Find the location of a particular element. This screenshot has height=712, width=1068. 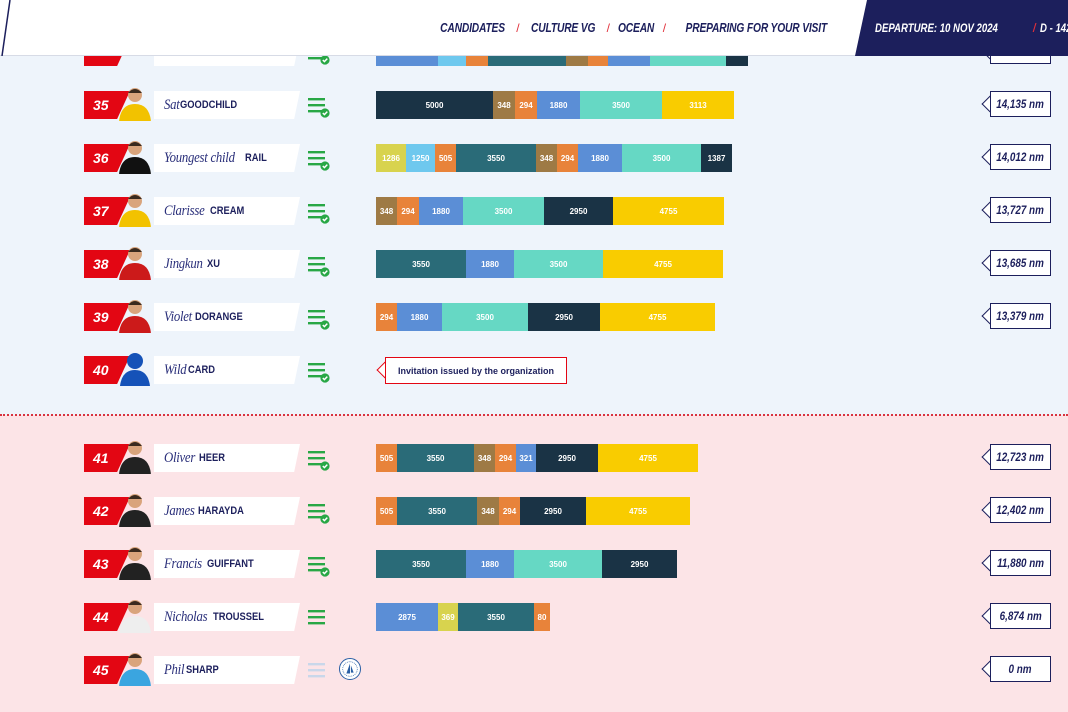

skipper-name: Youngest child RAIL is located at coordinates (227, 158).